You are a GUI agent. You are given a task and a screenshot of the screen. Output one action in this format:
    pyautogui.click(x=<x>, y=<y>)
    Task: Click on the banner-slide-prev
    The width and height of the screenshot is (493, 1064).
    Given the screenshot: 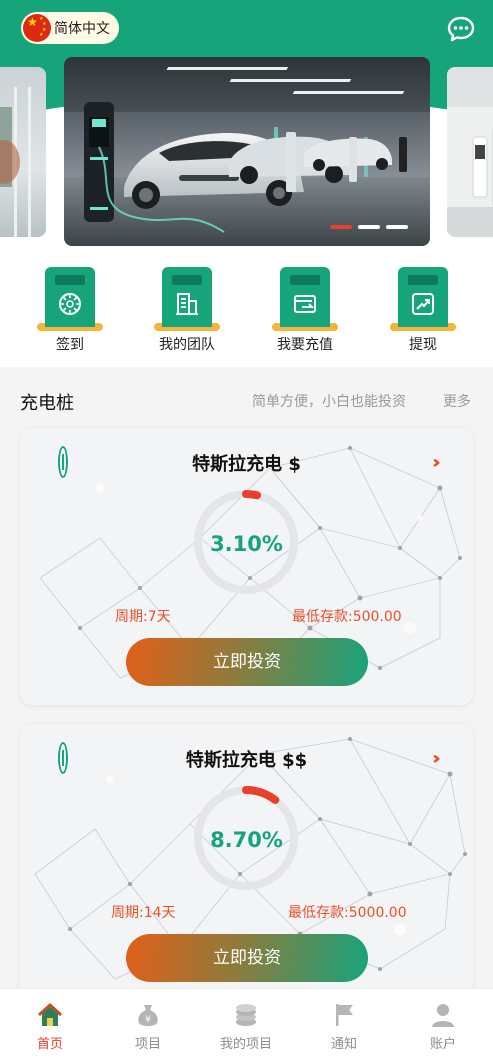 What is the action you would take?
    pyautogui.click(x=23, y=152)
    